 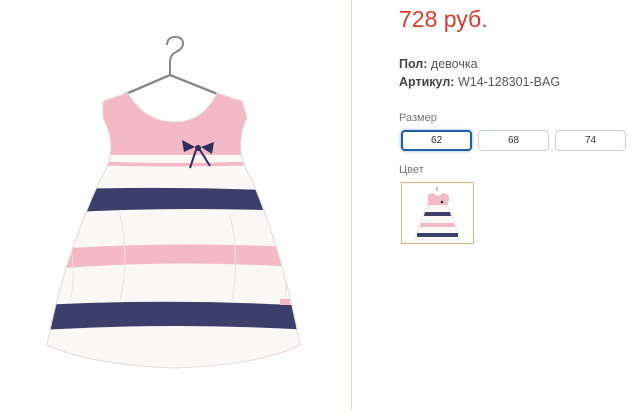 I want to click on size-option-62: 62, so click(x=436, y=140).